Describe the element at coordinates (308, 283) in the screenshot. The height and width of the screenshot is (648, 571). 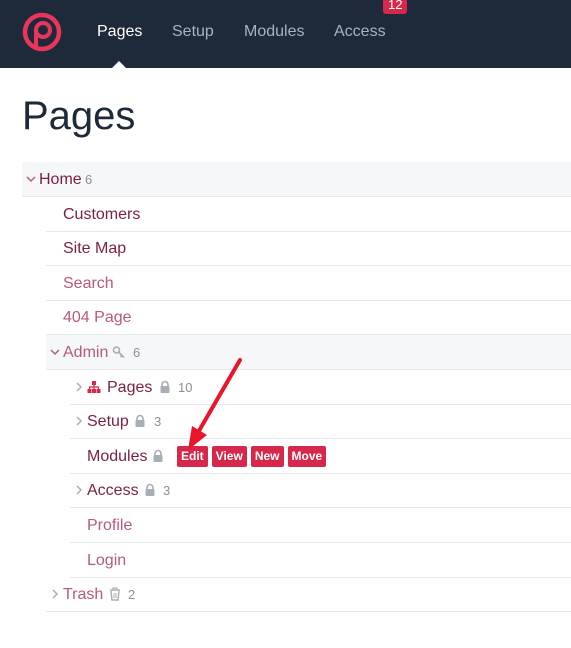
I see `tree-row-search: Search` at that location.